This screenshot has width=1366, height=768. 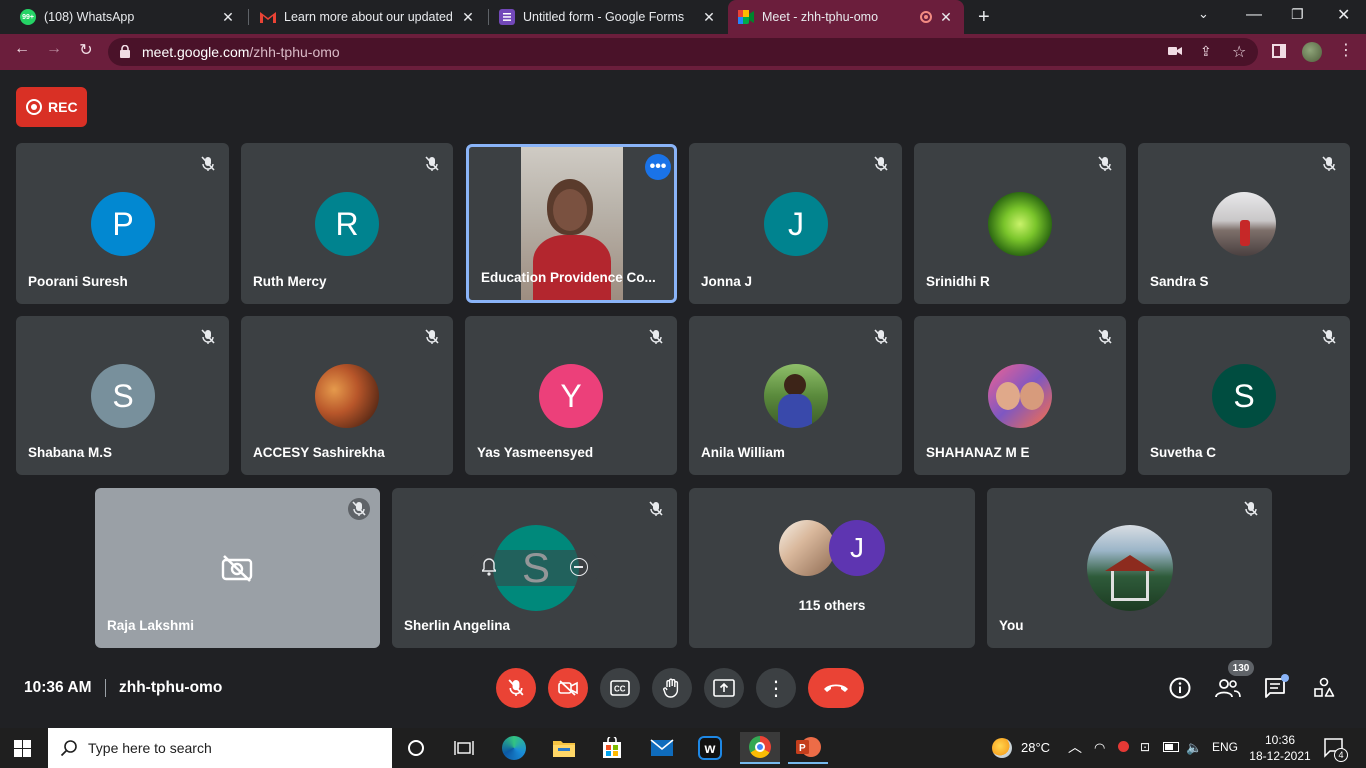 What do you see at coordinates (1244, 223) in the screenshot?
I see `participant-tile: Sandra S` at bounding box center [1244, 223].